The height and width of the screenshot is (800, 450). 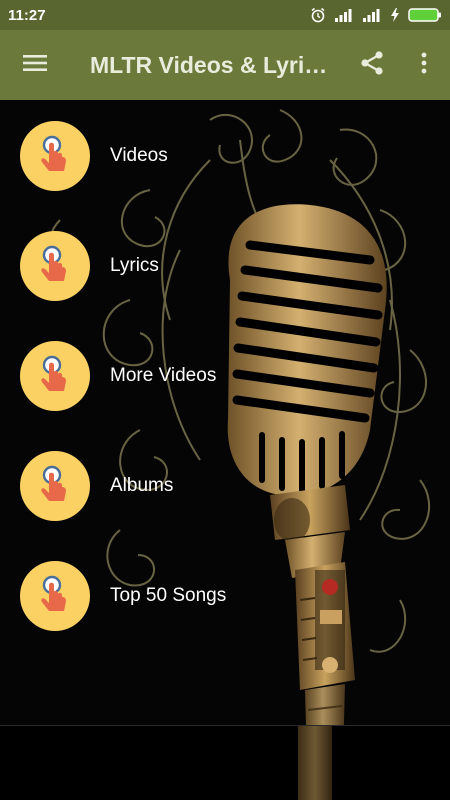 I want to click on microphone-stand-image, so click(x=315, y=763).